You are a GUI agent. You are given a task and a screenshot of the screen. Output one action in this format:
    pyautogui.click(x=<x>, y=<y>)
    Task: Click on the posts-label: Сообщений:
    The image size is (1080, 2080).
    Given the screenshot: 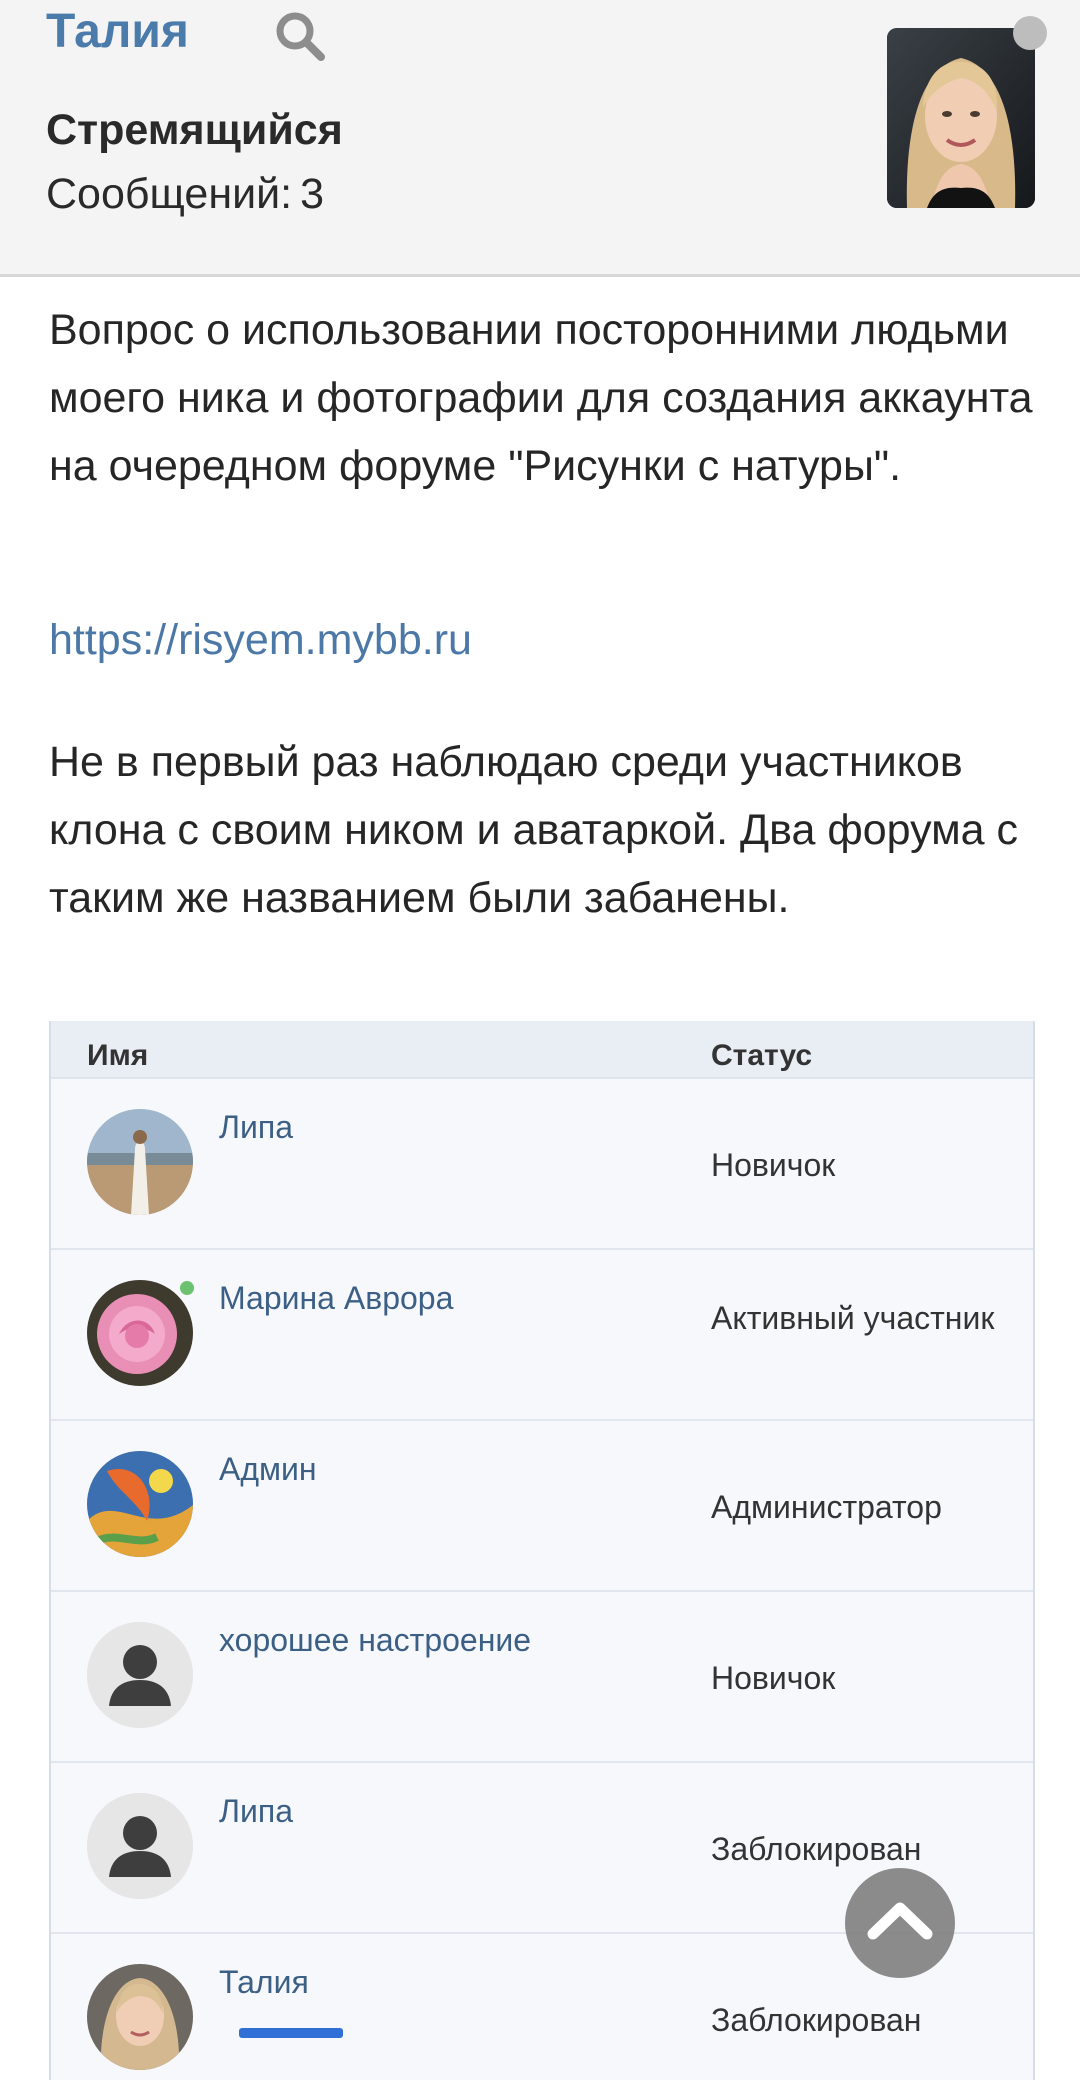 What is the action you would take?
    pyautogui.click(x=169, y=194)
    